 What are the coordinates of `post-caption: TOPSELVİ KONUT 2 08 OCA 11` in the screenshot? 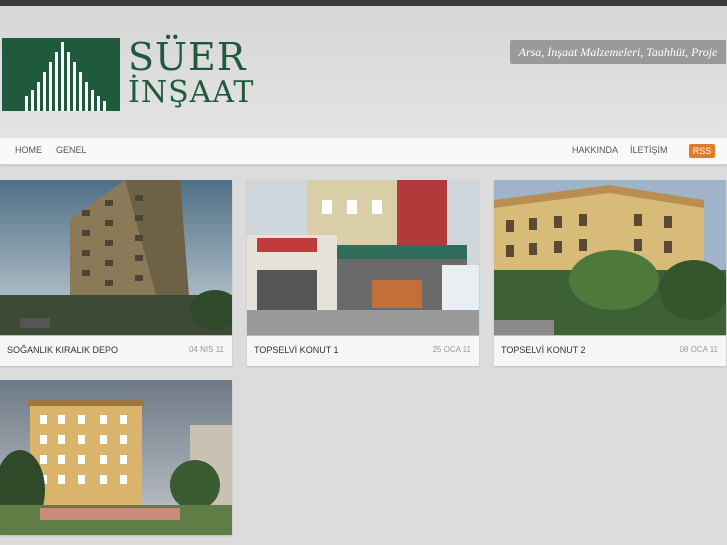 It's located at (610, 350).